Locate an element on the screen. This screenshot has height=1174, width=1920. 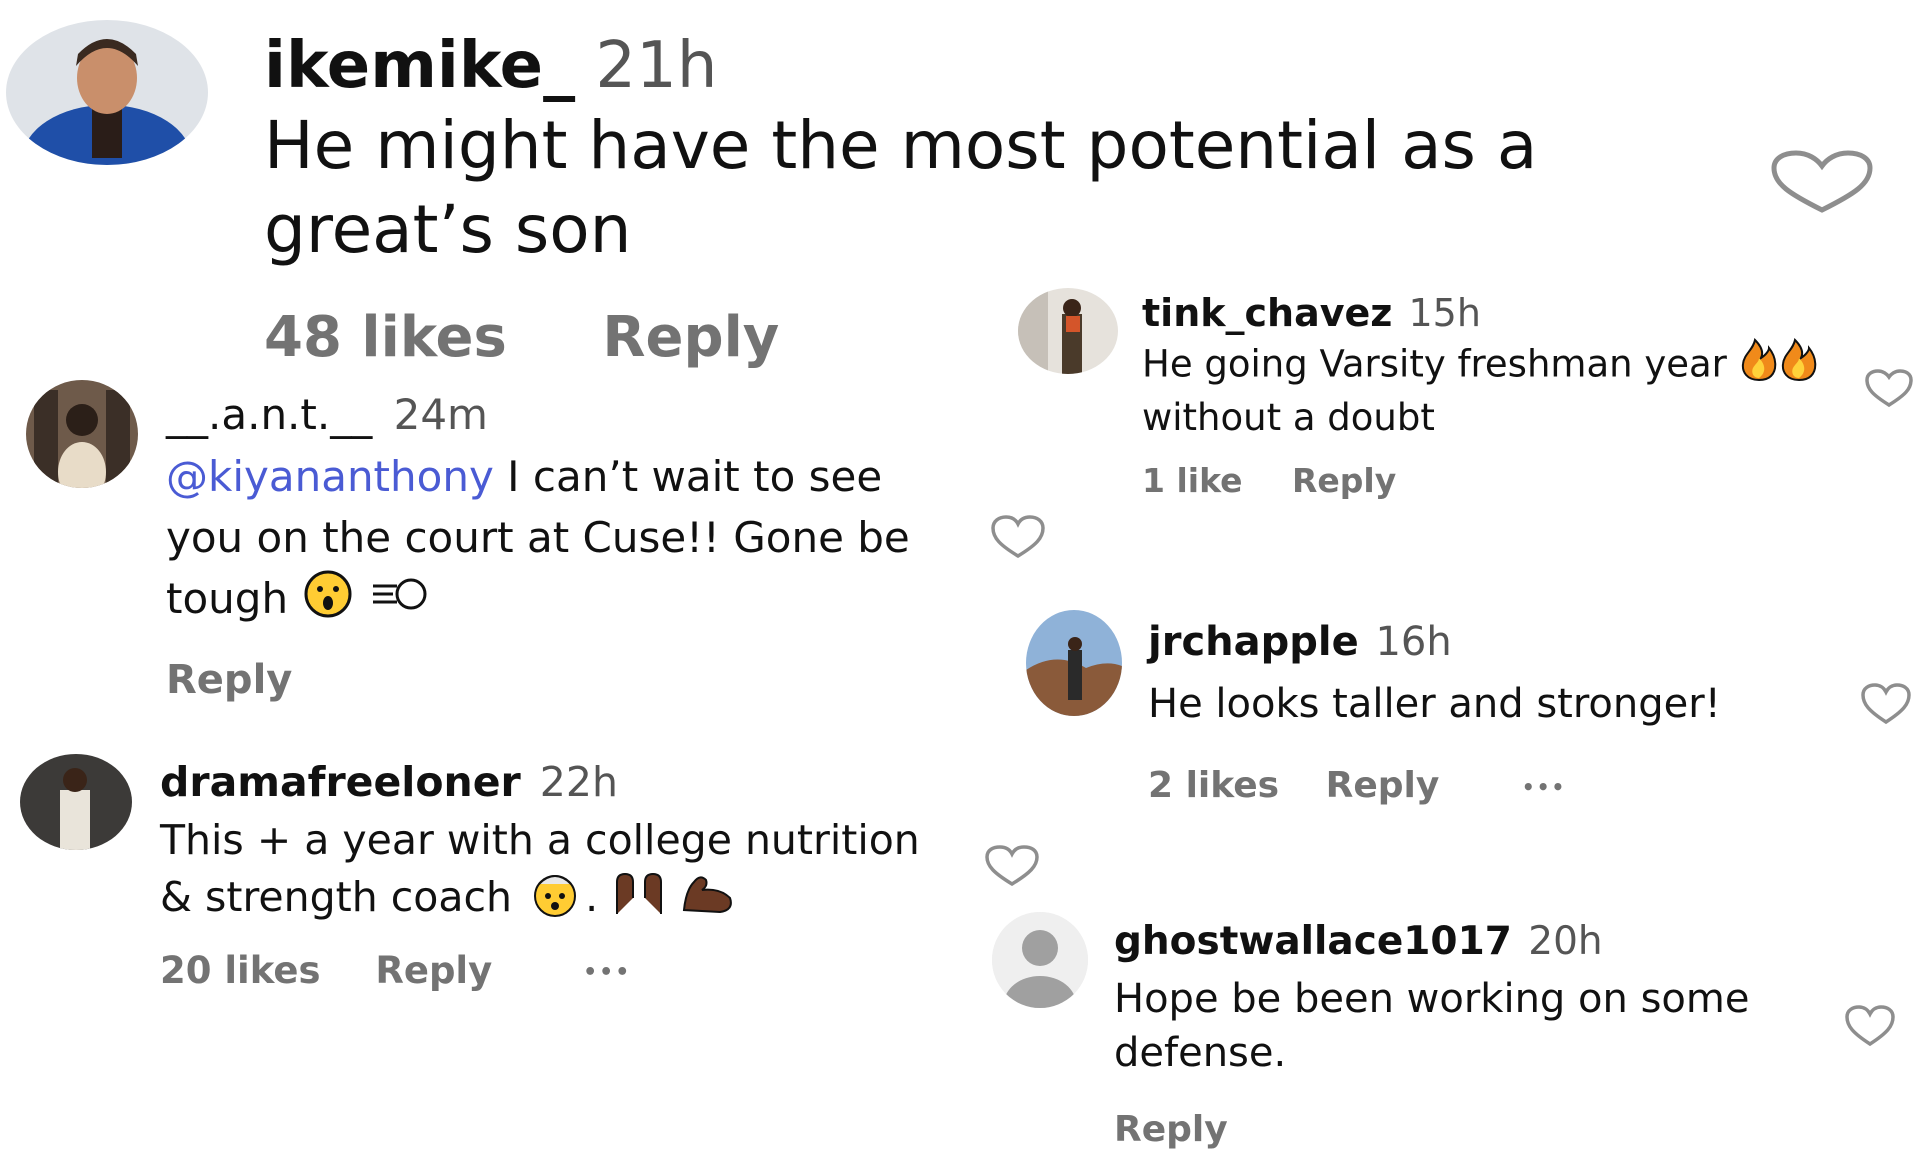
username: ghostwallace1017 is located at coordinates (1313, 941).